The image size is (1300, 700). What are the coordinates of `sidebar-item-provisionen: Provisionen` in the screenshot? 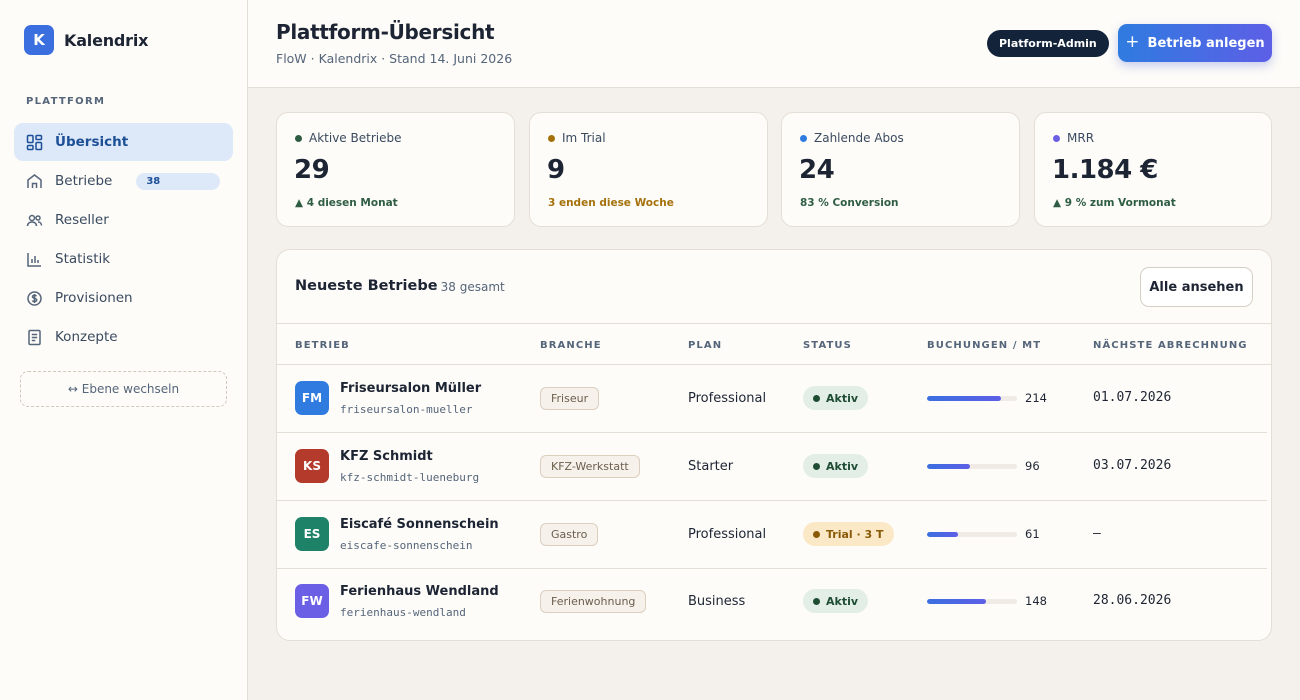 It's located at (123, 298).